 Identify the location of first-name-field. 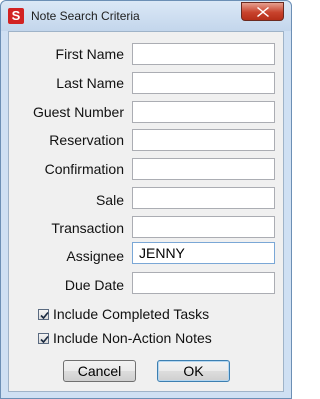
(203, 54).